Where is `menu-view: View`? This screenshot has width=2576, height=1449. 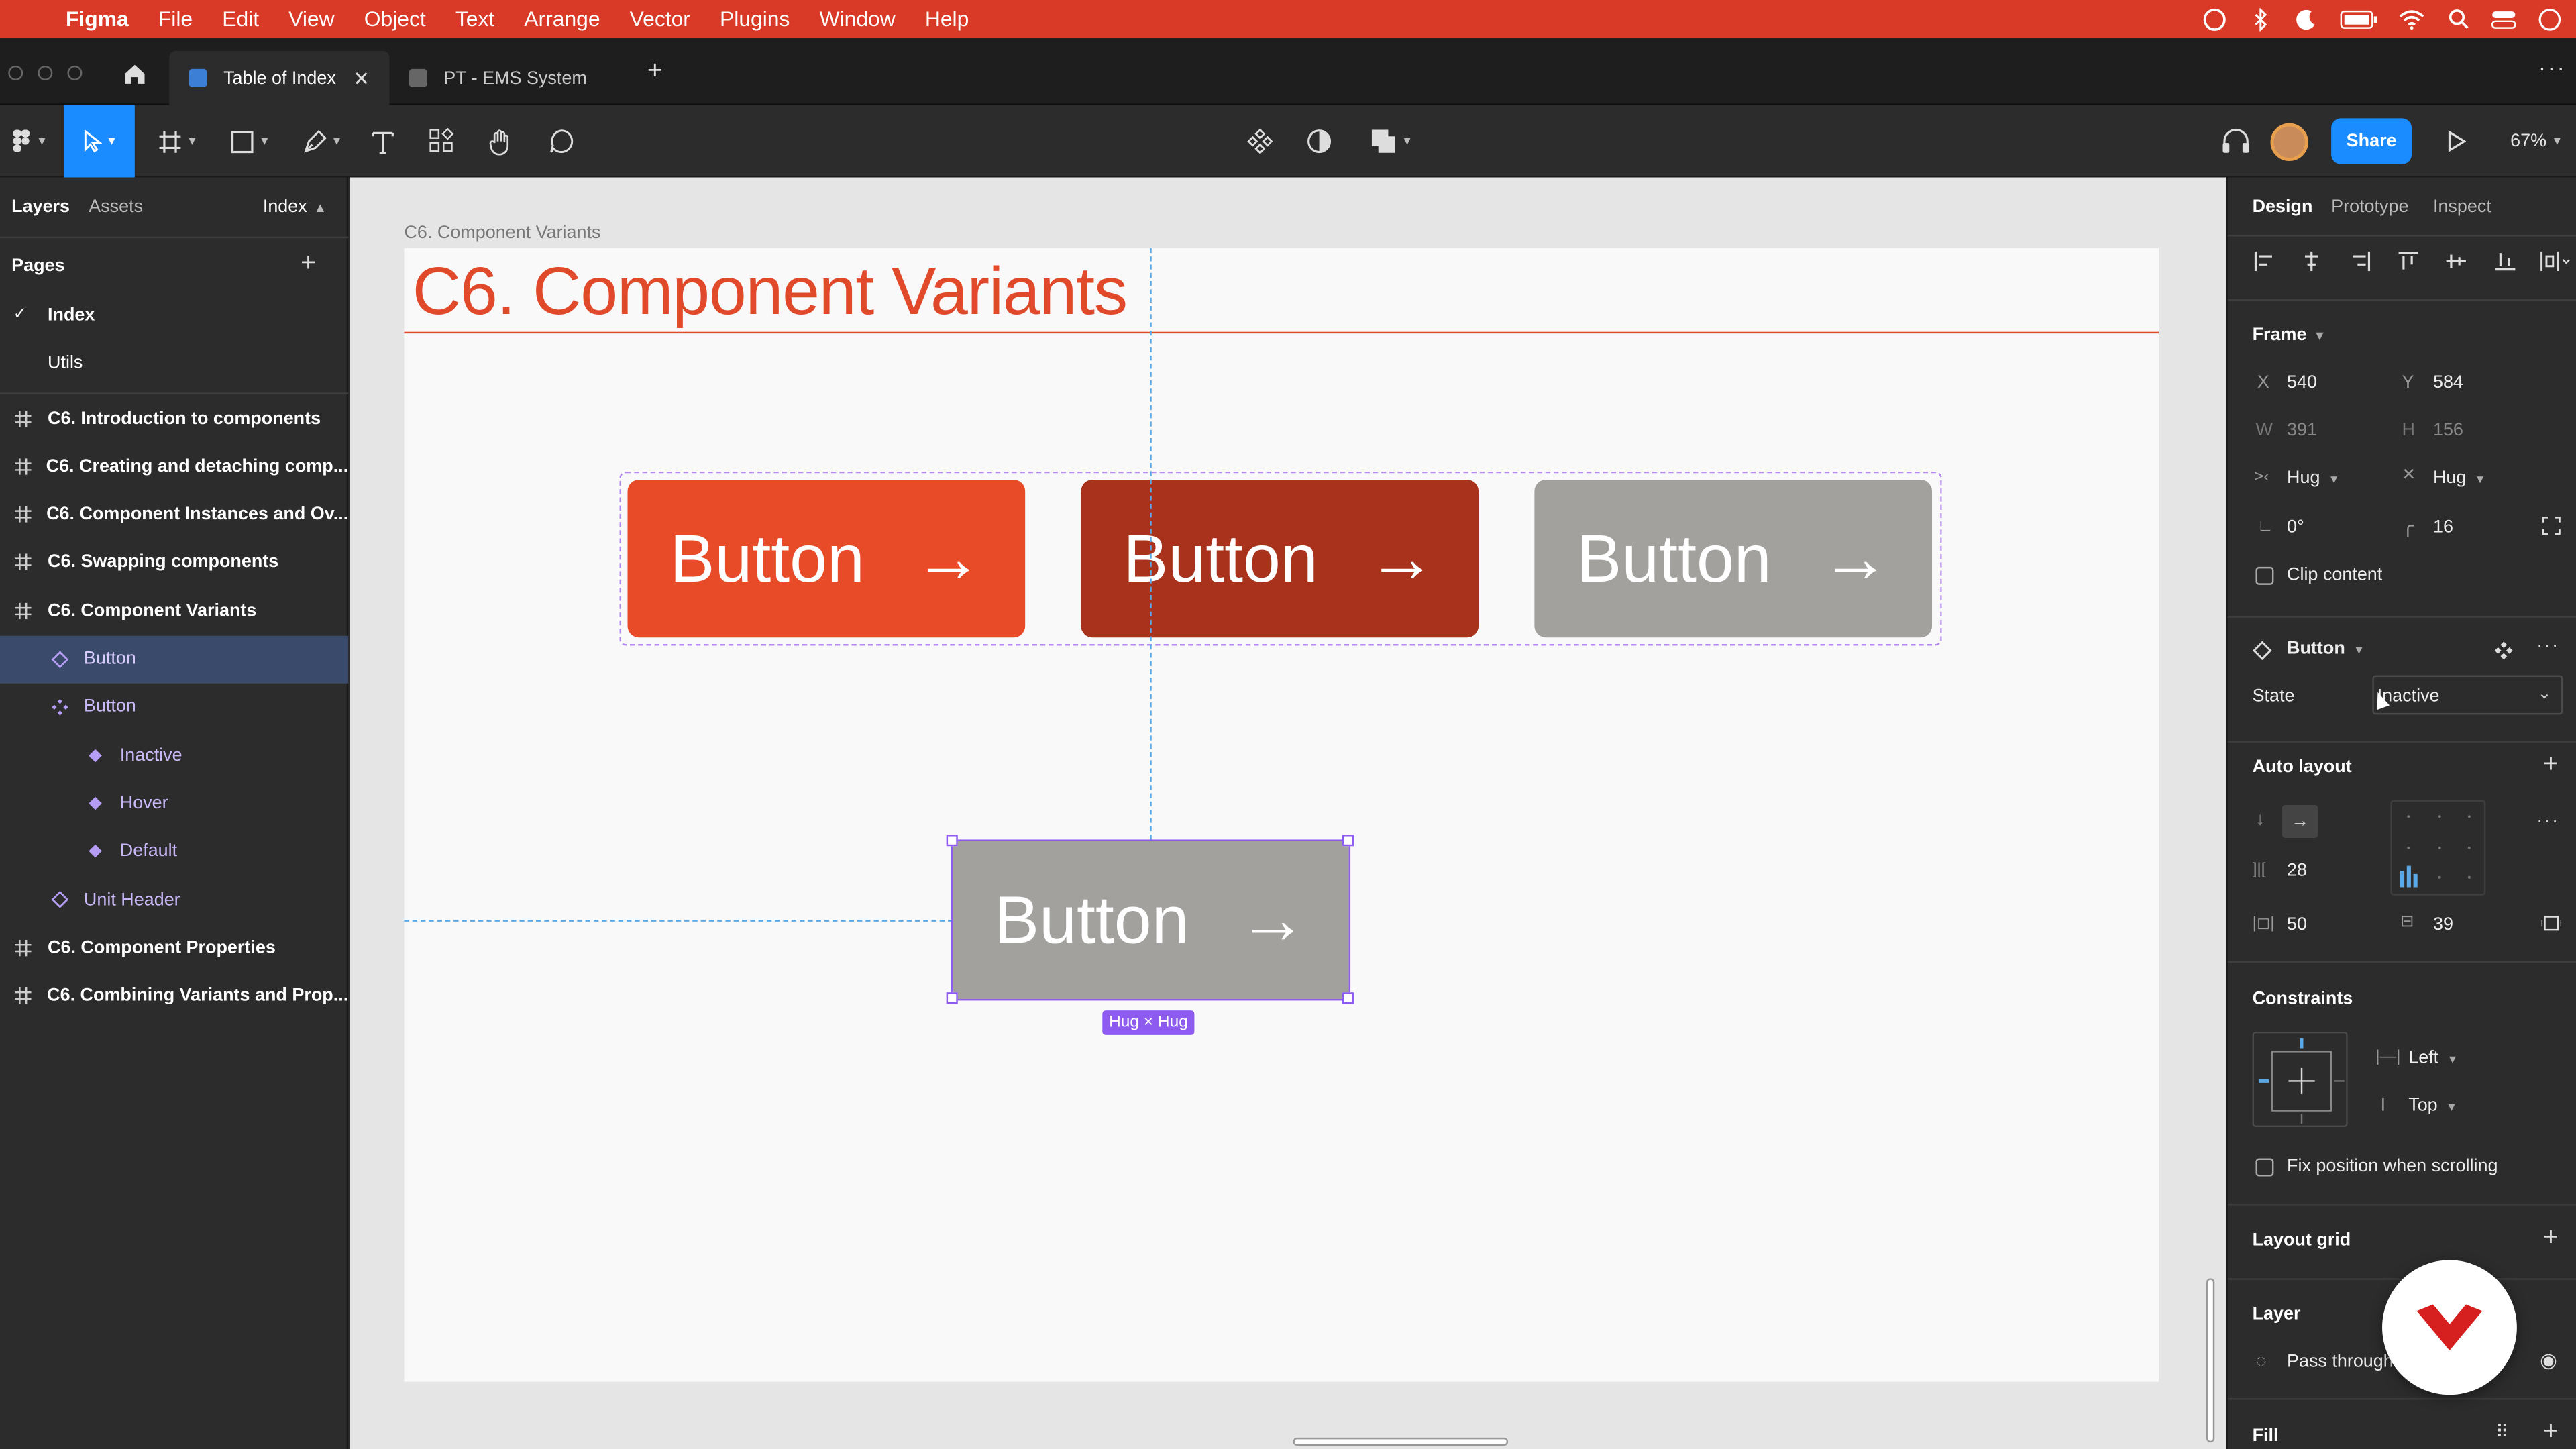 menu-view: View is located at coordinates (312, 19).